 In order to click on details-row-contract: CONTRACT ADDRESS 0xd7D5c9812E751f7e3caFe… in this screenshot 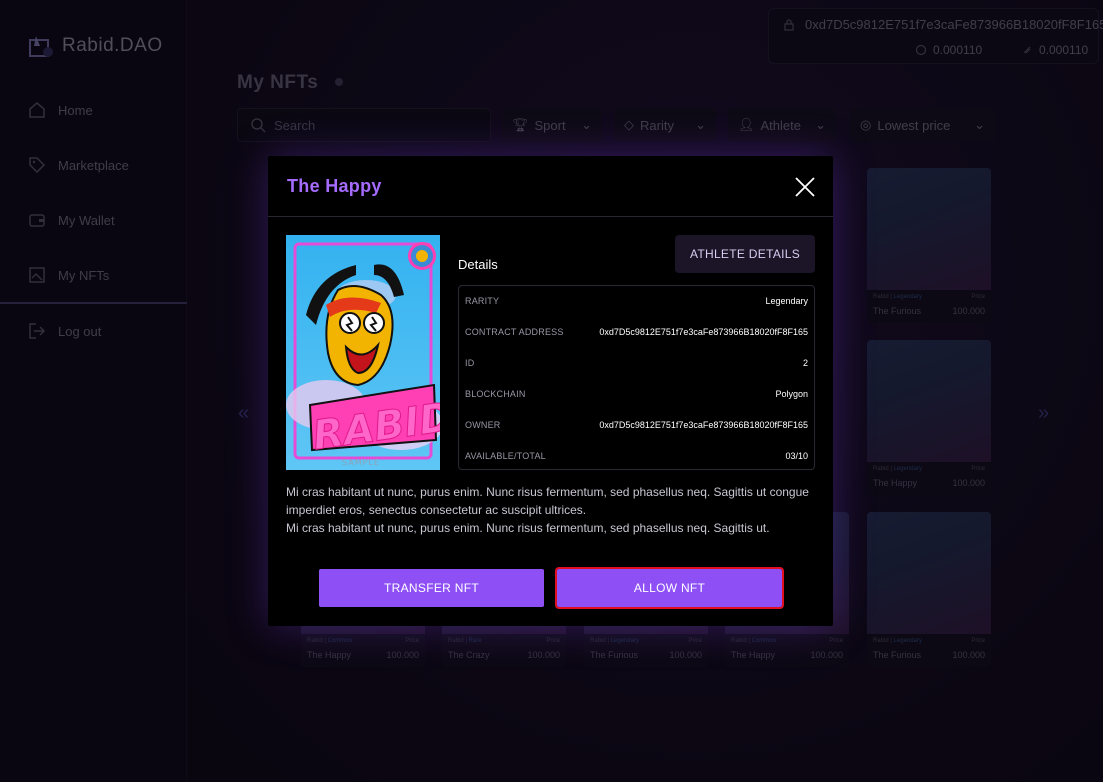, I will do `click(636, 332)`.